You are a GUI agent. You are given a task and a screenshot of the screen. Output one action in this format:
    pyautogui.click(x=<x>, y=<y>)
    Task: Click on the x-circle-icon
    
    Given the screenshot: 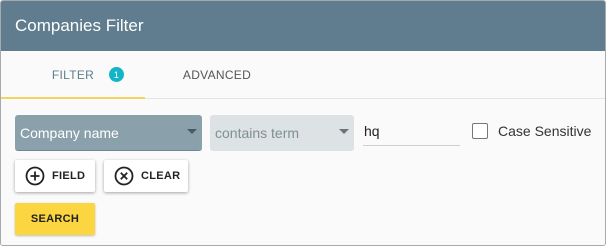 What is the action you would take?
    pyautogui.click(x=124, y=176)
    